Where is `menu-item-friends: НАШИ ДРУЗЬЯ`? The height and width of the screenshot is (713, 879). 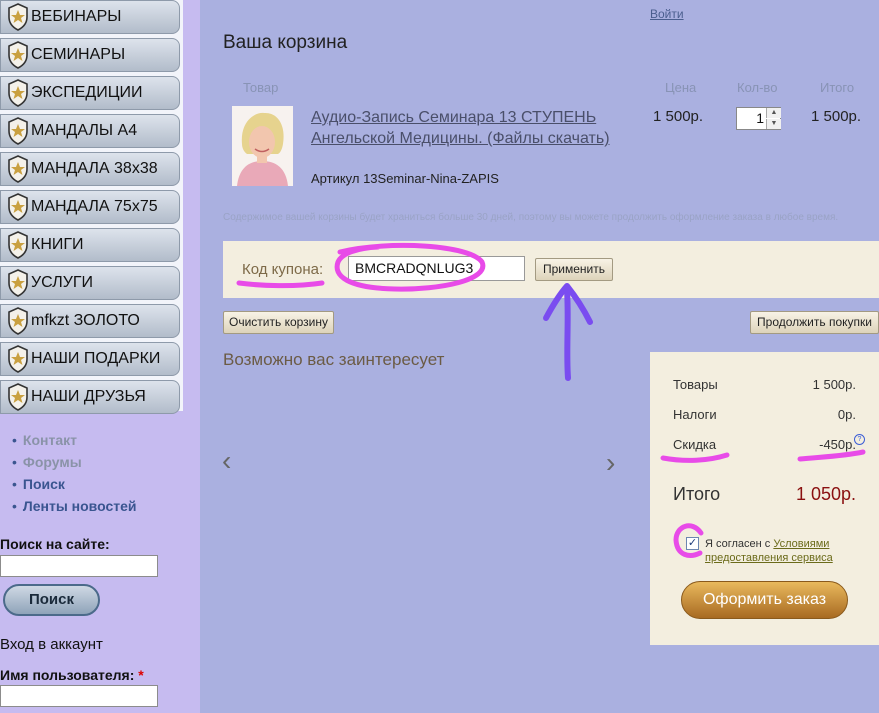 menu-item-friends: НАШИ ДРУЗЬЯ is located at coordinates (90, 397).